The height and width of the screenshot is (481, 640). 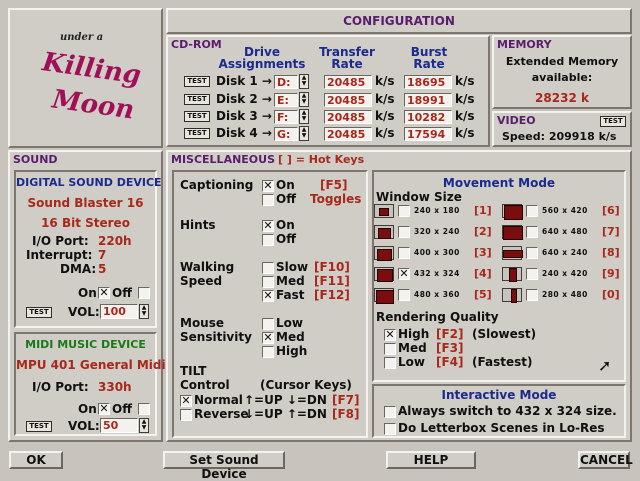 What do you see at coordinates (286, 82) in the screenshot?
I see `disk-drive-field: D:` at bounding box center [286, 82].